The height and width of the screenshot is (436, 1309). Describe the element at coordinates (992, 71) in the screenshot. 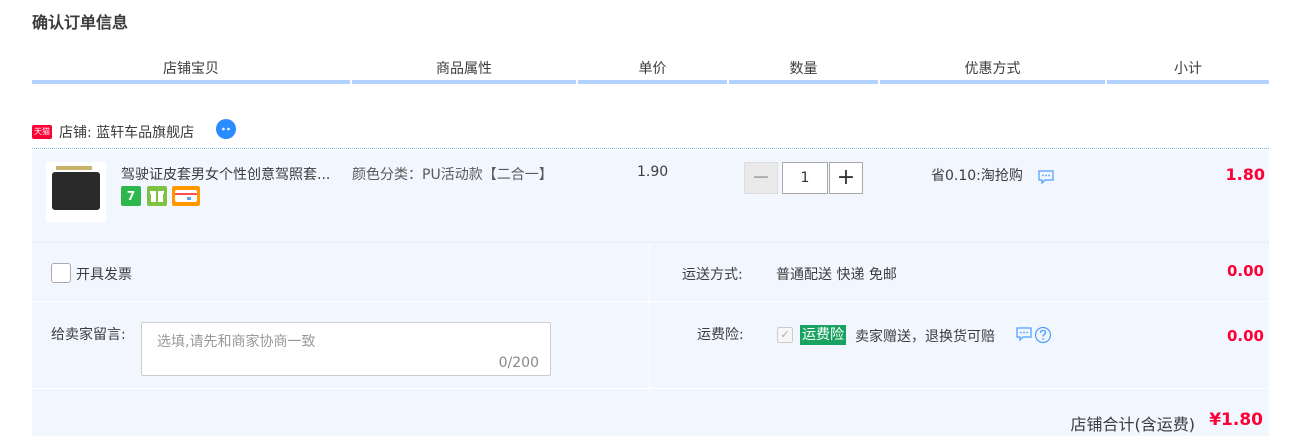

I see `column-header-discount: 优惠方式` at that location.